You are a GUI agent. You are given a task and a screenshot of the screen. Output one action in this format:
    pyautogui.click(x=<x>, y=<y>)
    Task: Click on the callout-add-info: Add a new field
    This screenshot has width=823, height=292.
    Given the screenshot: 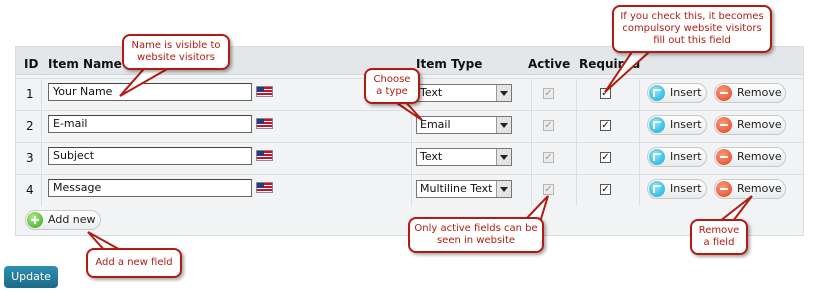 What is the action you would take?
    pyautogui.click(x=134, y=263)
    